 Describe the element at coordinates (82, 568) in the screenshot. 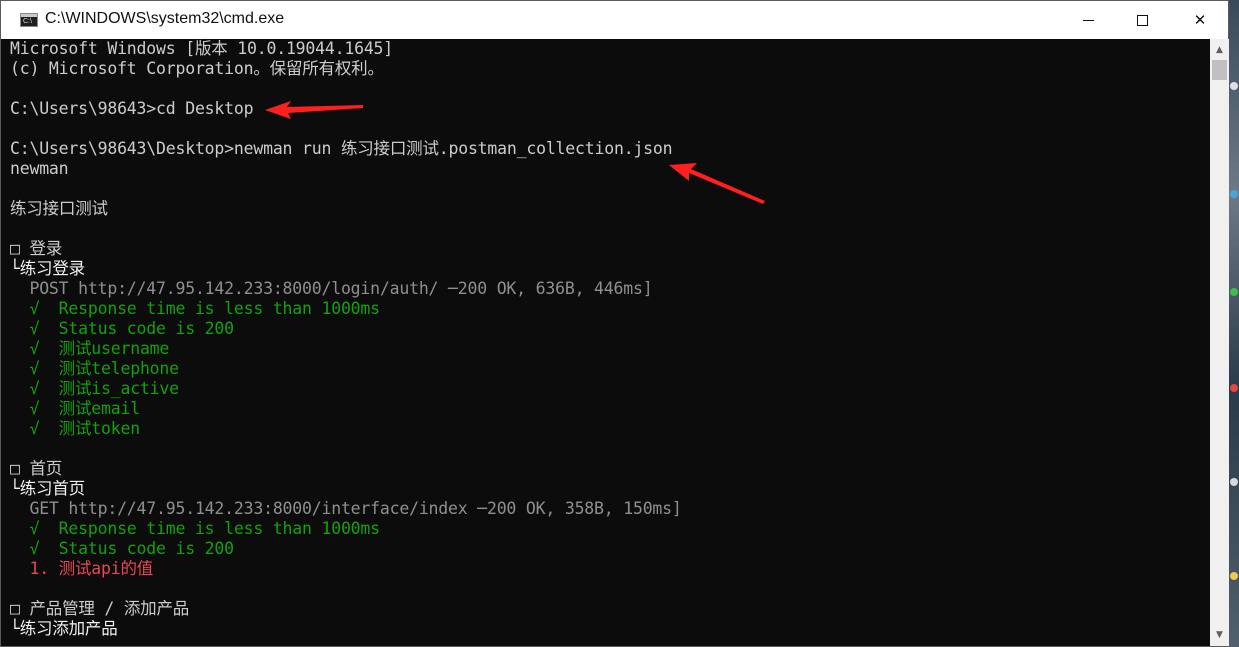

I see `console-line: 1. 测试api的值` at that location.